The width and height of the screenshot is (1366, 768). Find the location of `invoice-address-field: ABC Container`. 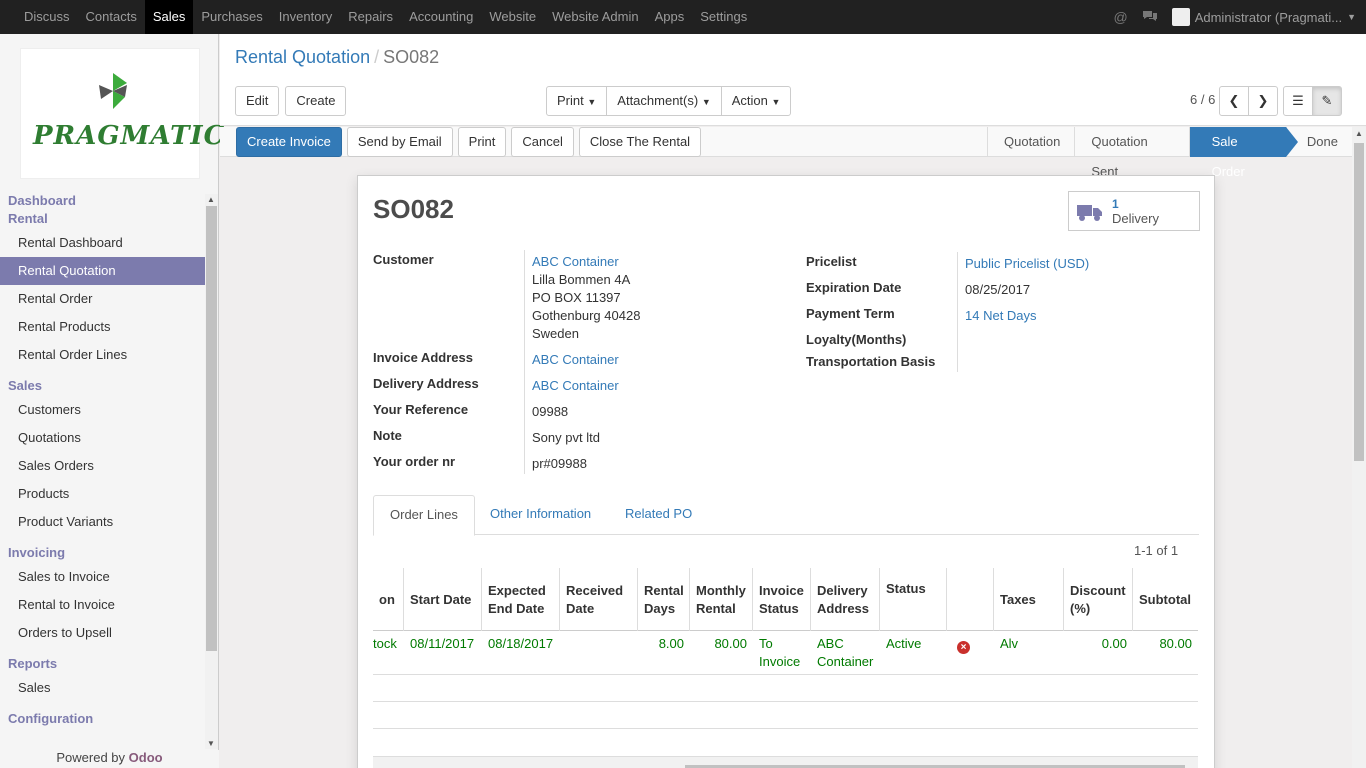

invoice-address-field: ABC Container is located at coordinates (575, 359).